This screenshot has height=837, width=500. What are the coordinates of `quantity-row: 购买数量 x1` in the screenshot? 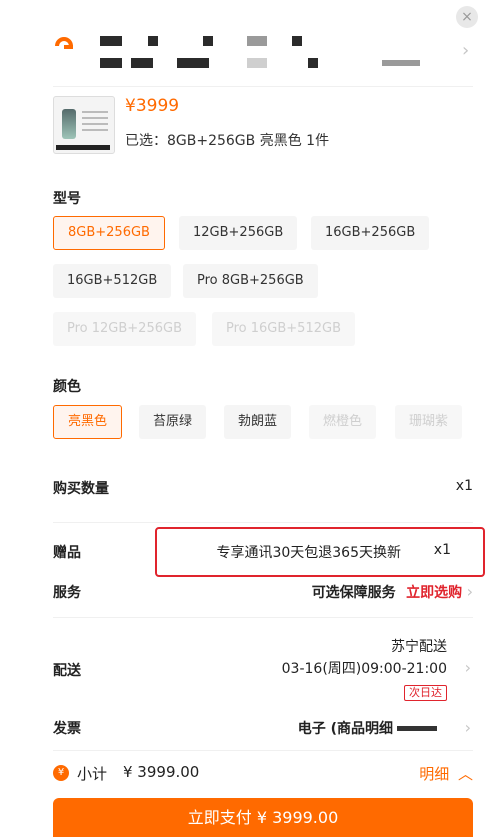 It's located at (263, 488).